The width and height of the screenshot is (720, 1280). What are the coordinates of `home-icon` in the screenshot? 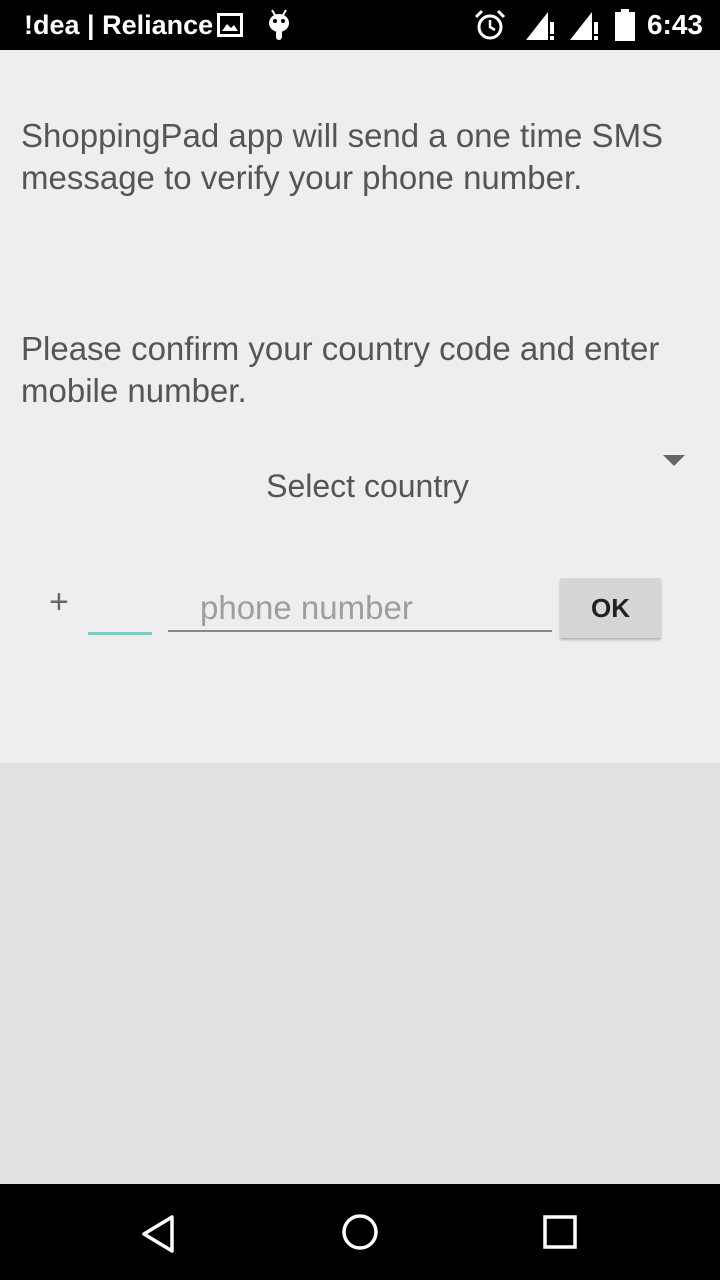 It's located at (360, 1232).